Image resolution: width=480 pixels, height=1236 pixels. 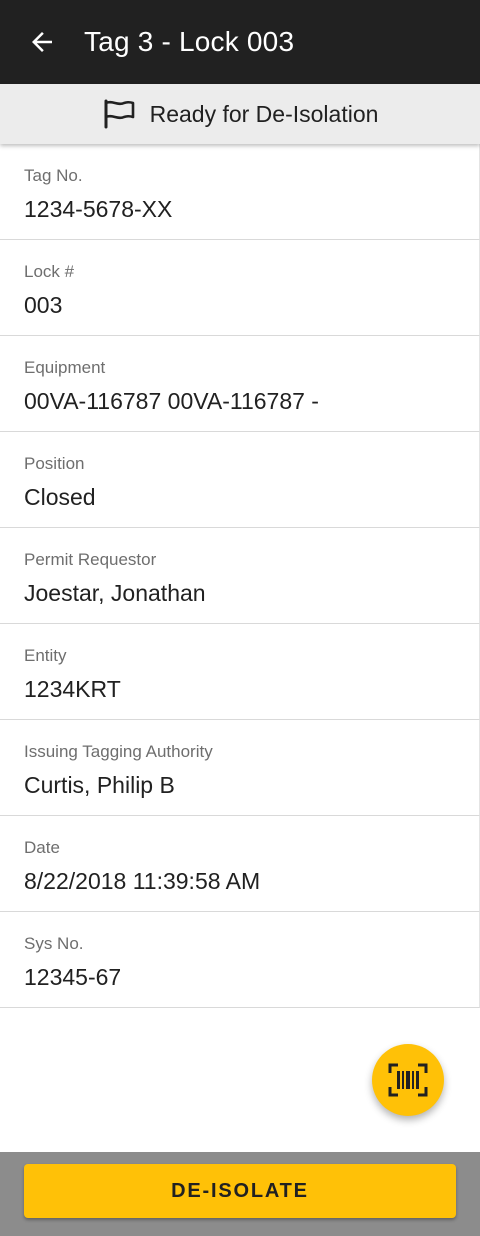 I want to click on detail-value: 8/22/2018 11:39:58 AM, so click(x=142, y=881).